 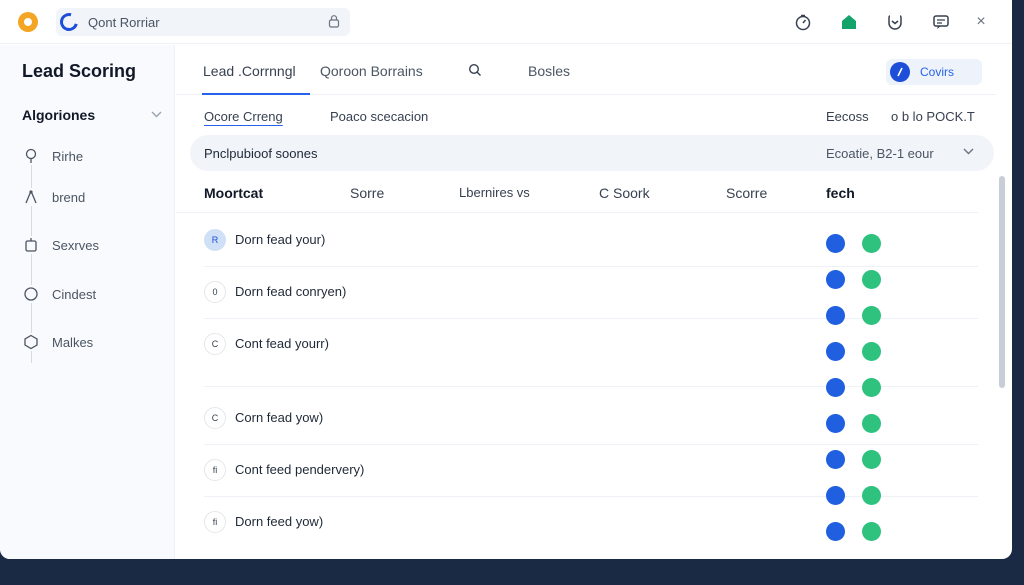 What do you see at coordinates (73, 342) in the screenshot?
I see `sidebar-item-label: Malkes` at bounding box center [73, 342].